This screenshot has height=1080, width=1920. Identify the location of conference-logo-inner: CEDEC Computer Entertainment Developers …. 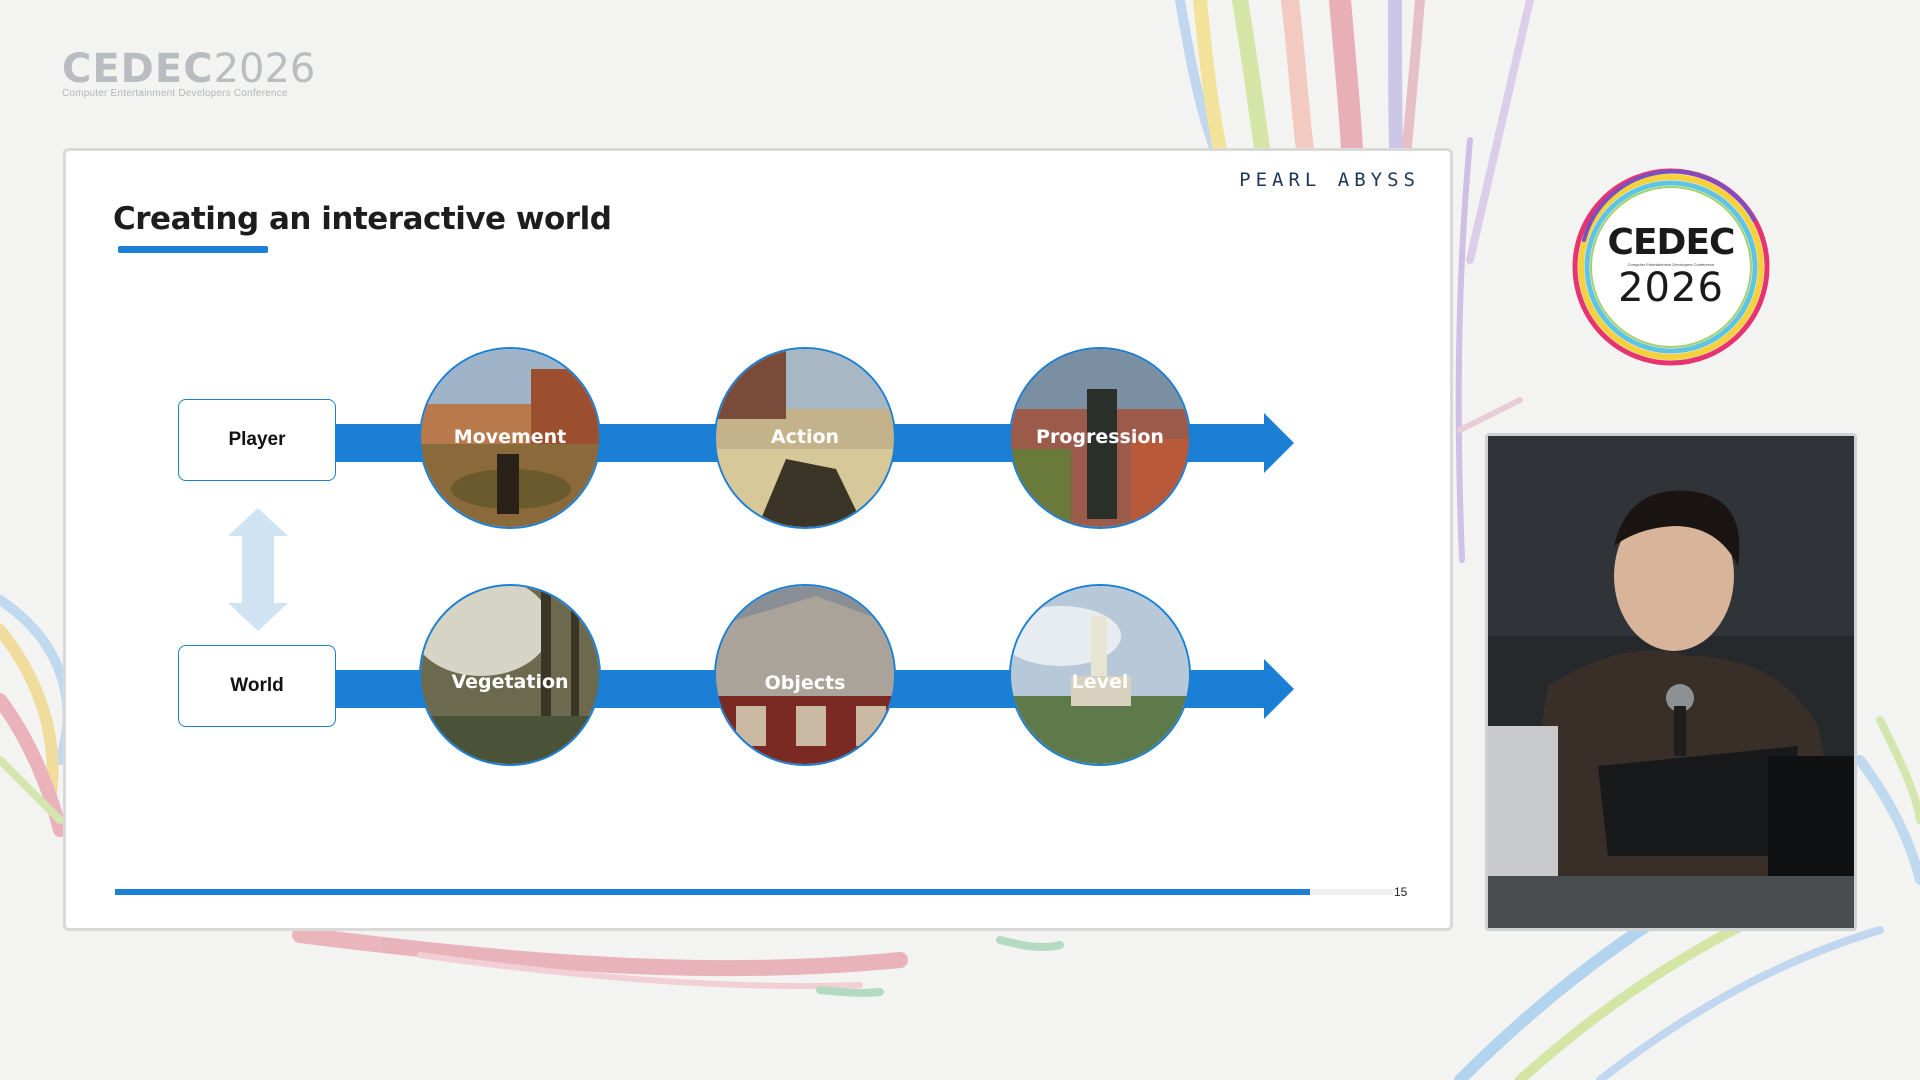
(1671, 267).